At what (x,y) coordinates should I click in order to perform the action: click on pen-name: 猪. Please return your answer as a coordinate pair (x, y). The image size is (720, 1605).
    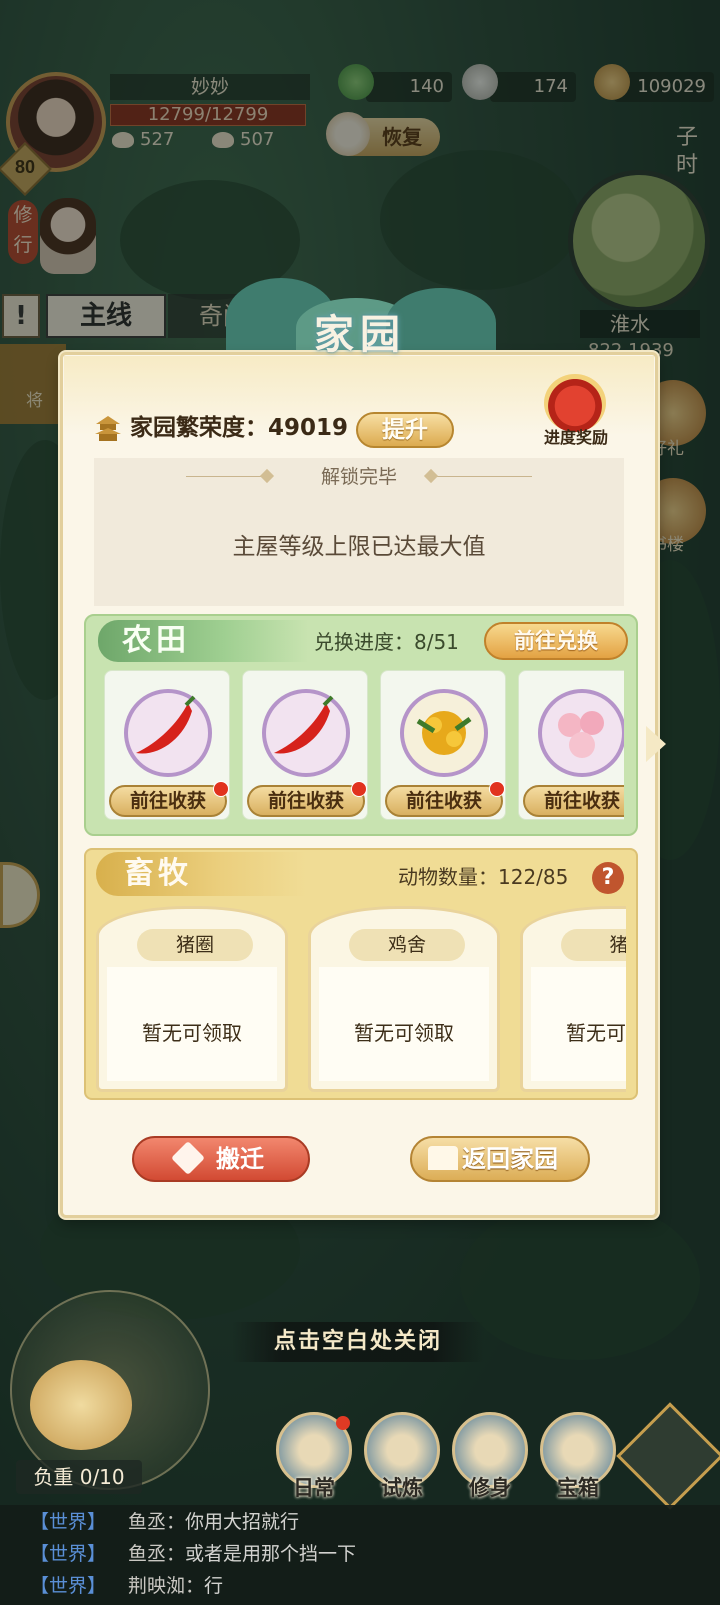
    Looking at the image, I should click on (593, 945).